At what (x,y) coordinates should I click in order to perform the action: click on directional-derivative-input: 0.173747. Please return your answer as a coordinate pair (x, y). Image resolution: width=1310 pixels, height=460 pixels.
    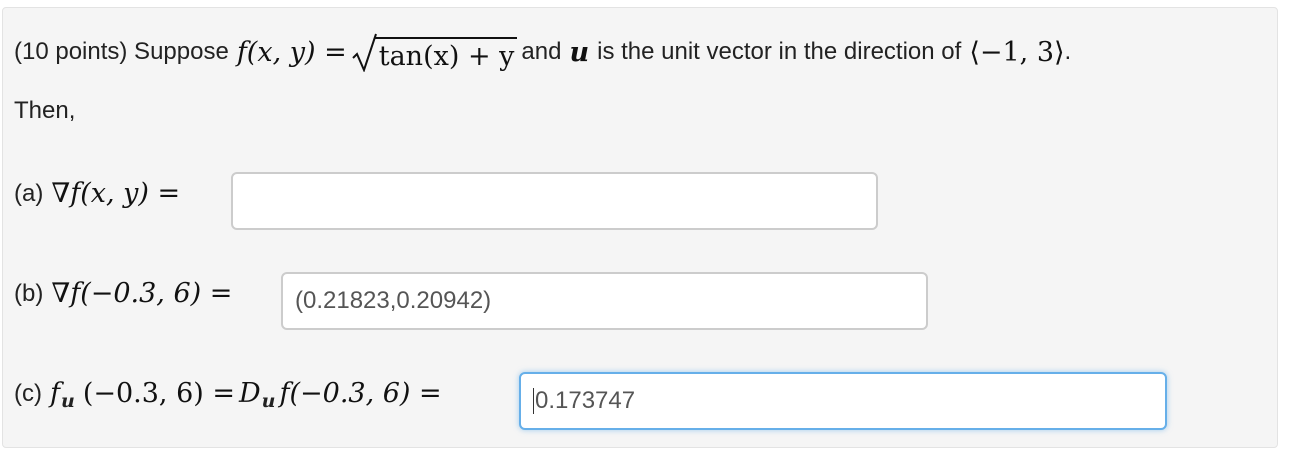
    Looking at the image, I should click on (843, 401).